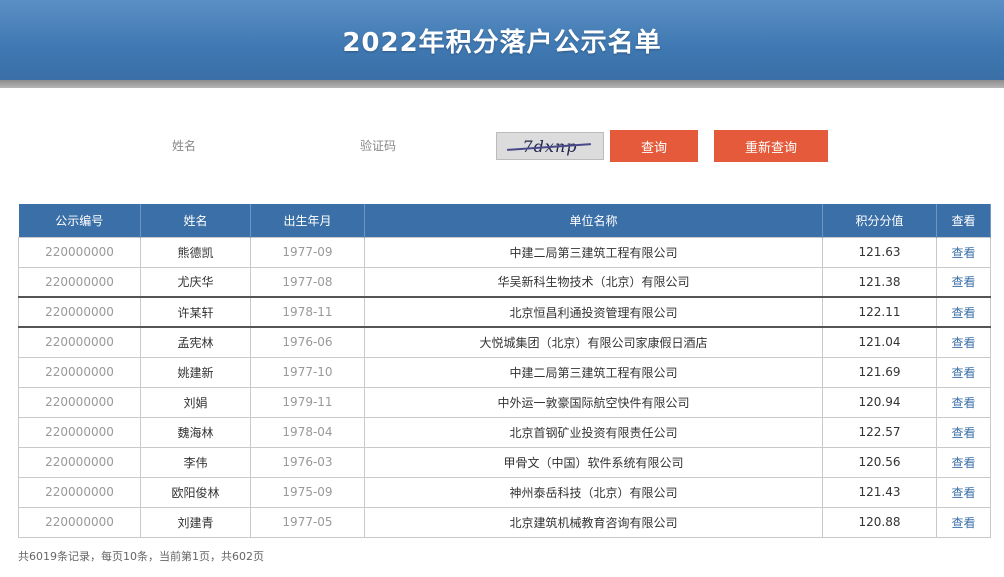  What do you see at coordinates (195, 252) in the screenshot?
I see `cell-name: 熊德凯` at bounding box center [195, 252].